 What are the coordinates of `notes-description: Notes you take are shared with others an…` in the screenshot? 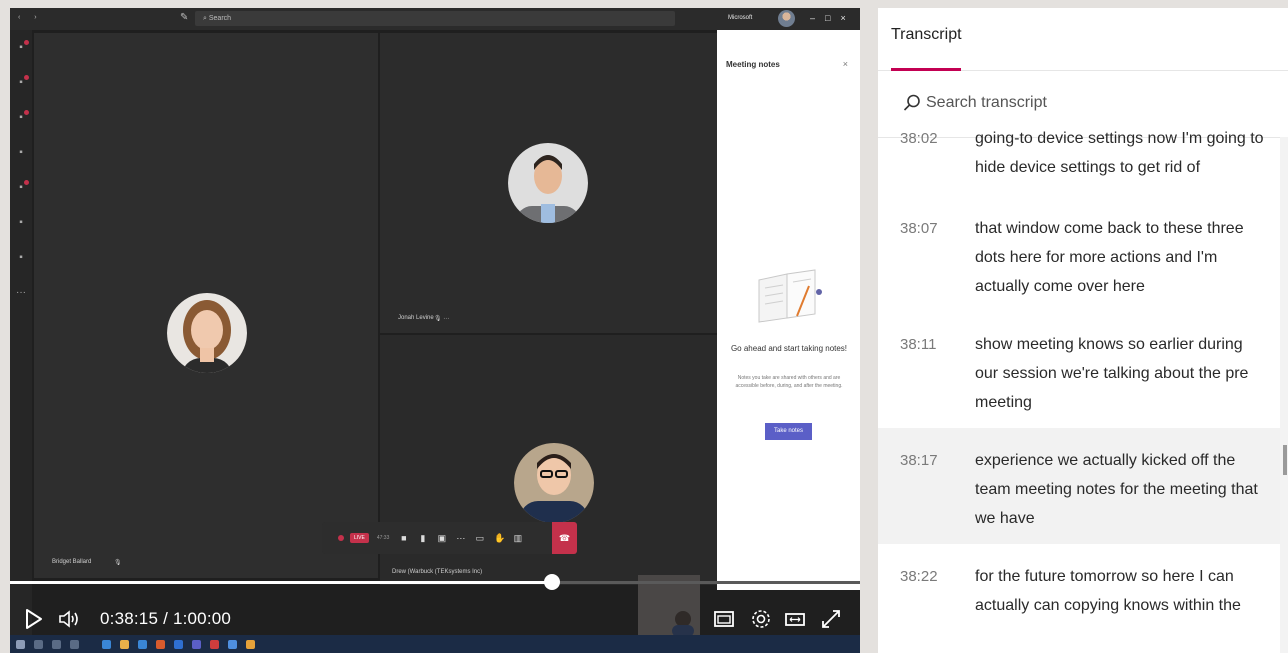 It's located at (789, 382).